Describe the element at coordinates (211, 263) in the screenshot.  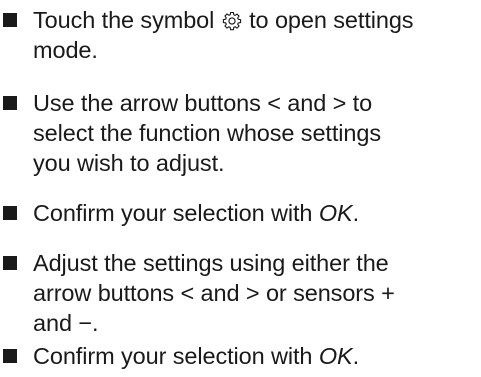
I see `instruction-line: Adjust the settings using either the` at that location.